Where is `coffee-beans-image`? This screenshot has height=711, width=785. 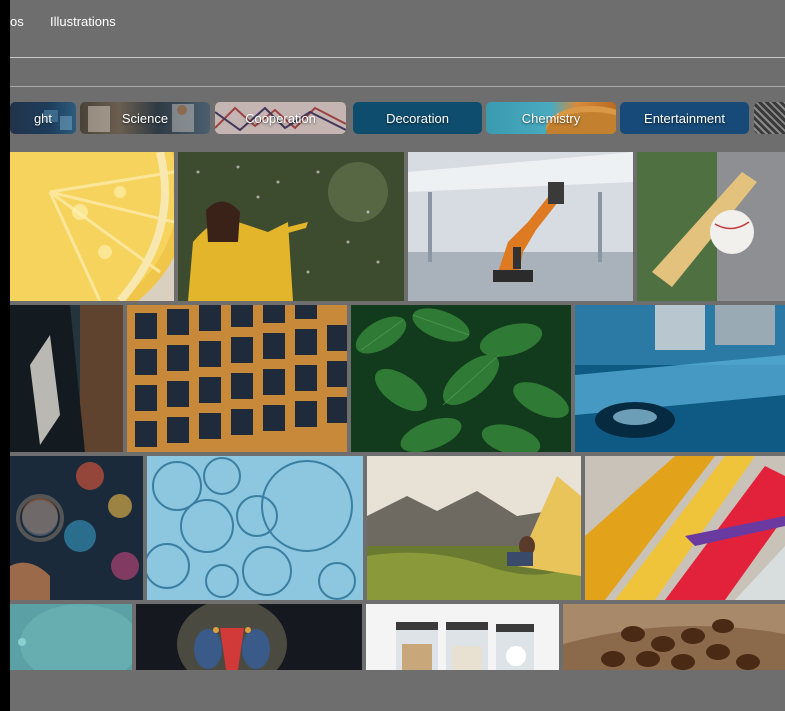
coffee-beans-image is located at coordinates (674, 637).